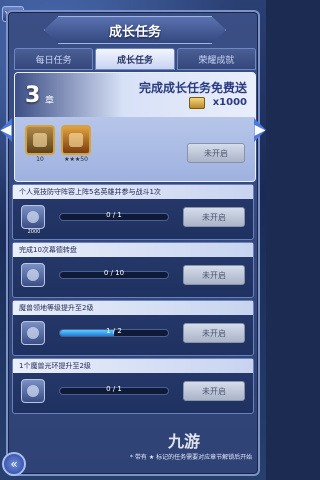 This screenshot has width=320, height=480. What do you see at coordinates (133, 212) in the screenshot?
I see `task-row: 个人竞技防守阵容上阵5名英雄并参与战斗1次 2000 0 / 1 未开启` at bounding box center [133, 212].